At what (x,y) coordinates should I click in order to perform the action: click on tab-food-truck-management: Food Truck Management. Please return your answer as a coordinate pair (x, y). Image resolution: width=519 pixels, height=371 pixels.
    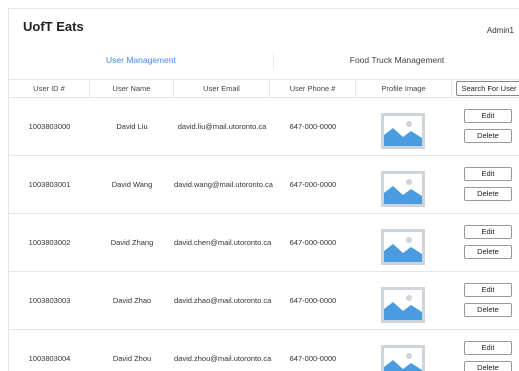
    Looking at the image, I should click on (396, 61).